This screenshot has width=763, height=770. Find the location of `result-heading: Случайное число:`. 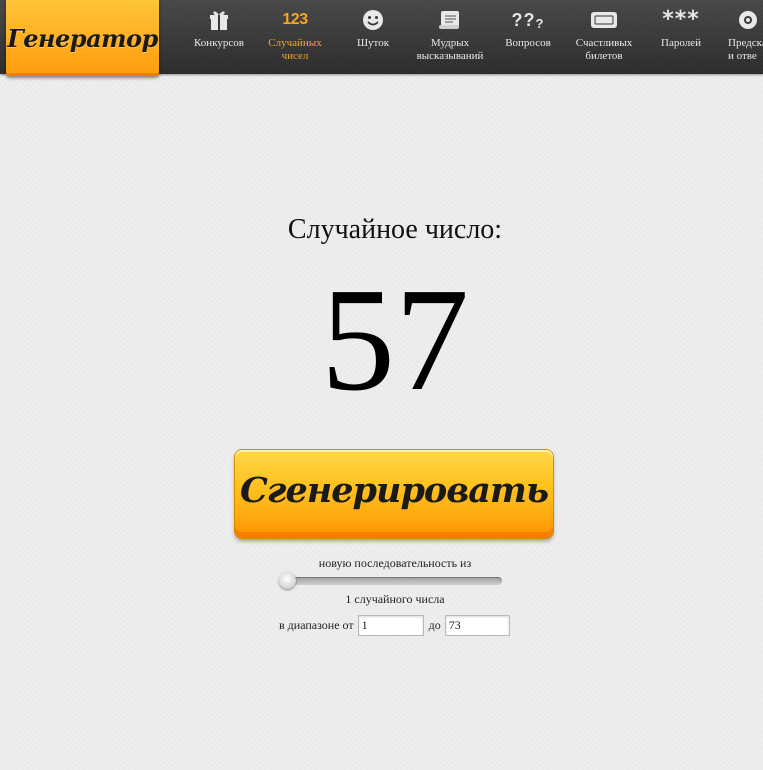

result-heading: Случайное число: is located at coordinates (395, 229).